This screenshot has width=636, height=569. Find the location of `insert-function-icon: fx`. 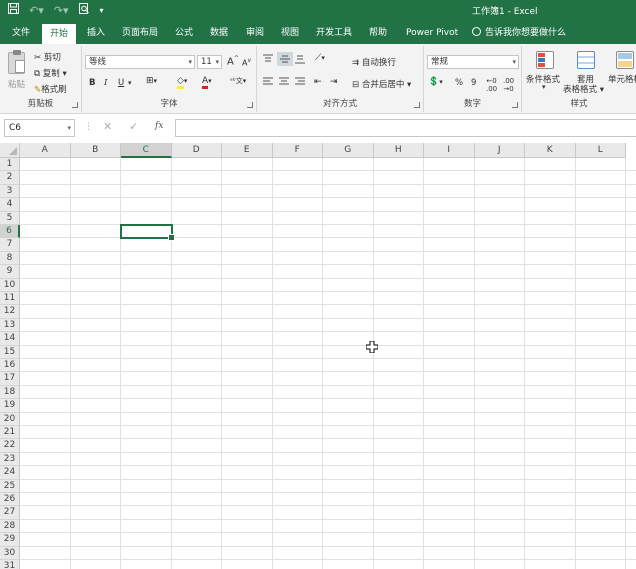

insert-function-icon: fx is located at coordinates (159, 126).